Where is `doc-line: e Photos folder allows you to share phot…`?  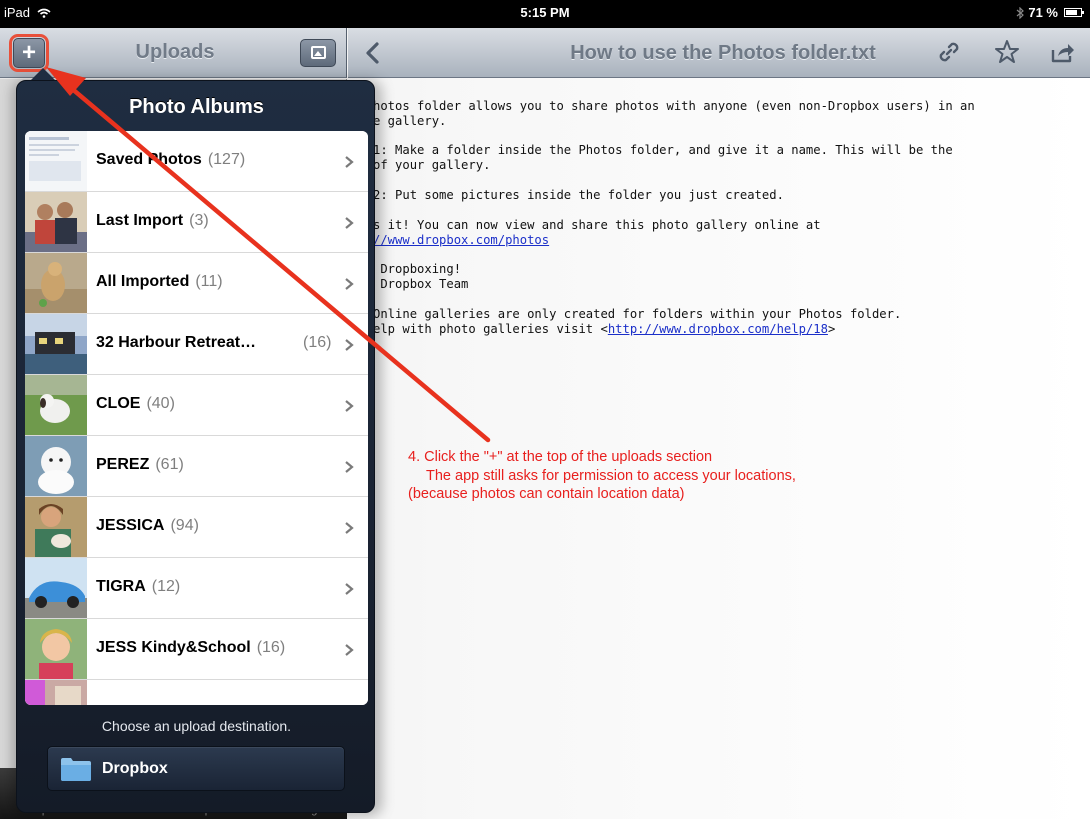 doc-line: e Photos folder allows you to share phot… is located at coordinates (663, 105).